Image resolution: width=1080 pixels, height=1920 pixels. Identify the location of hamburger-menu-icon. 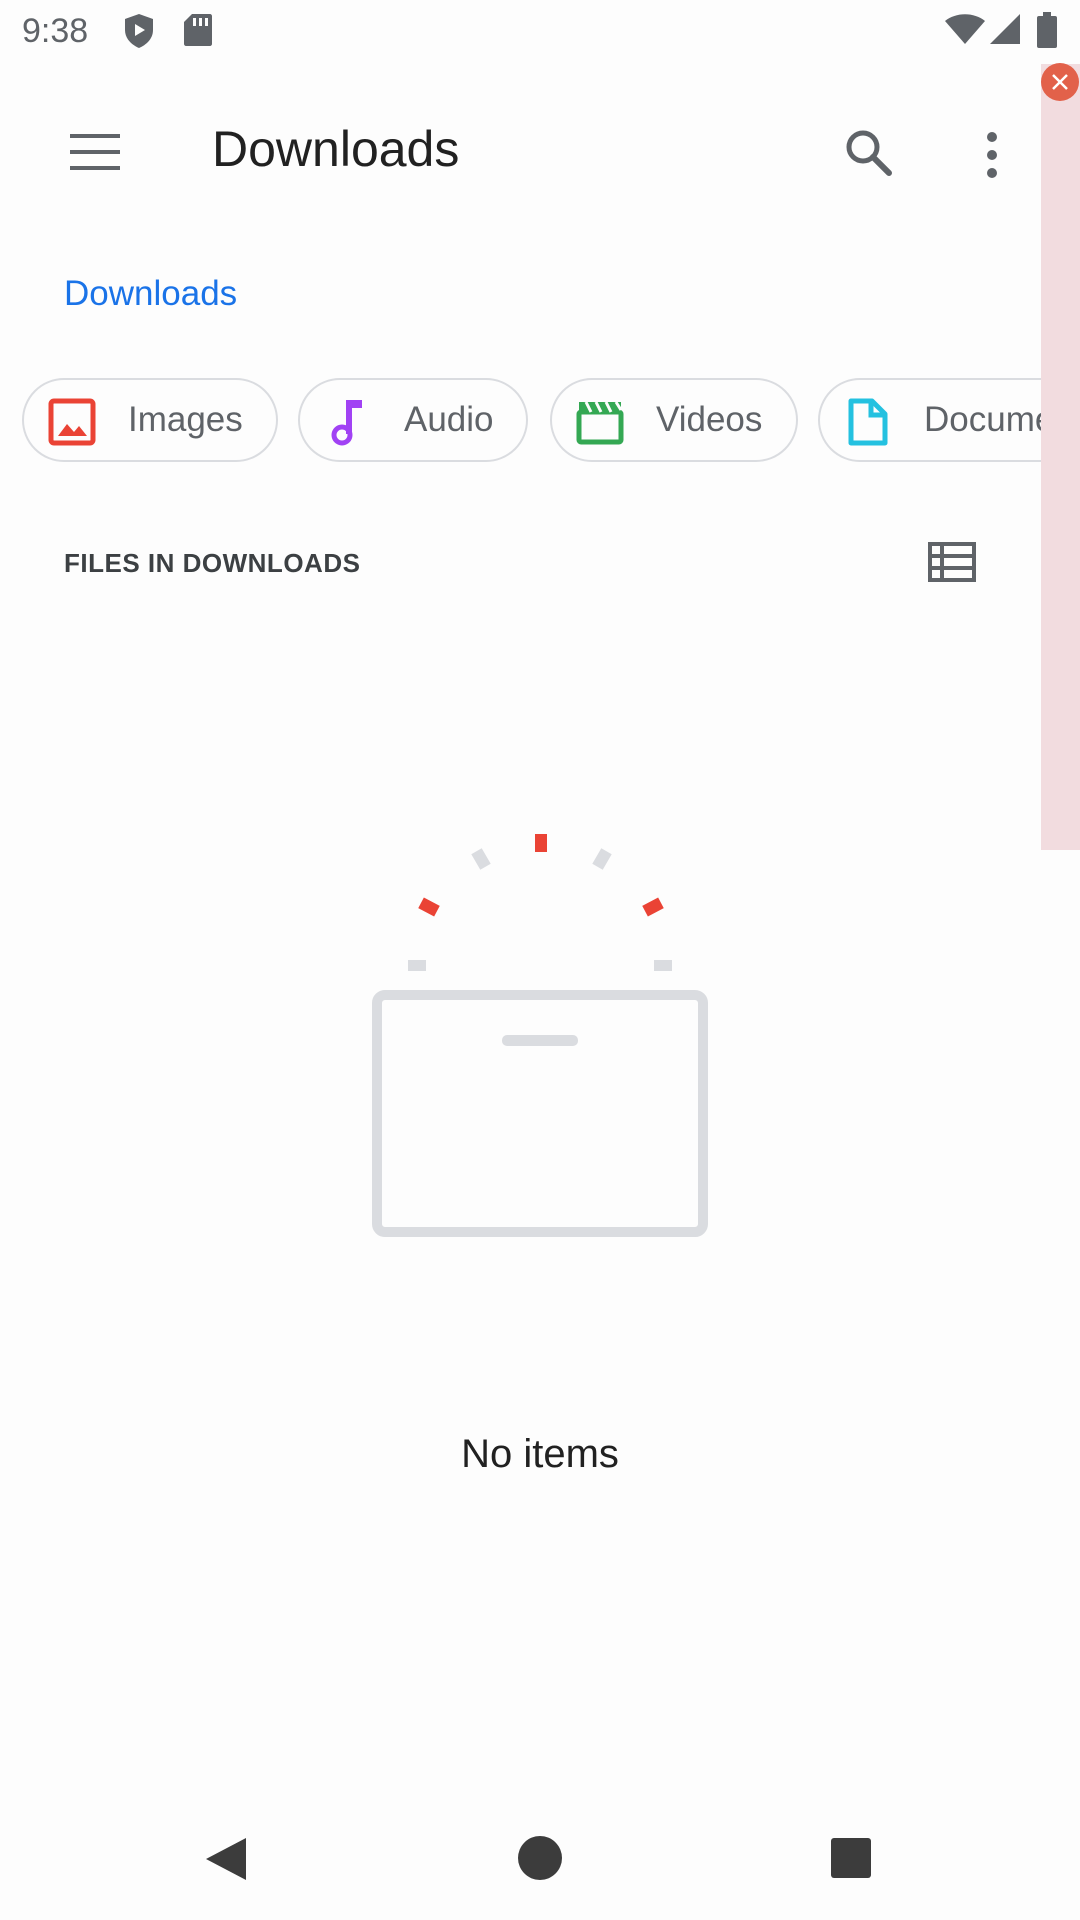
(95, 152).